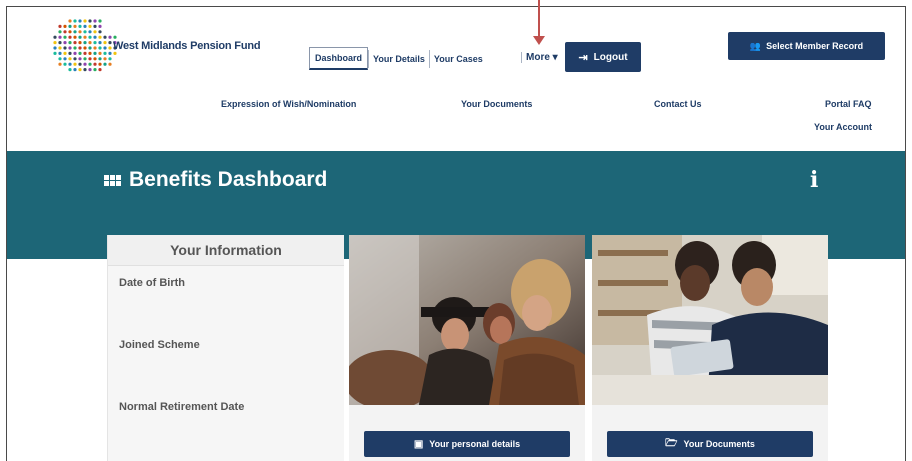 This screenshot has height=461, width=912. Describe the element at coordinates (815, 46) in the screenshot. I see `select-member-record-label: Select Member Record` at that location.